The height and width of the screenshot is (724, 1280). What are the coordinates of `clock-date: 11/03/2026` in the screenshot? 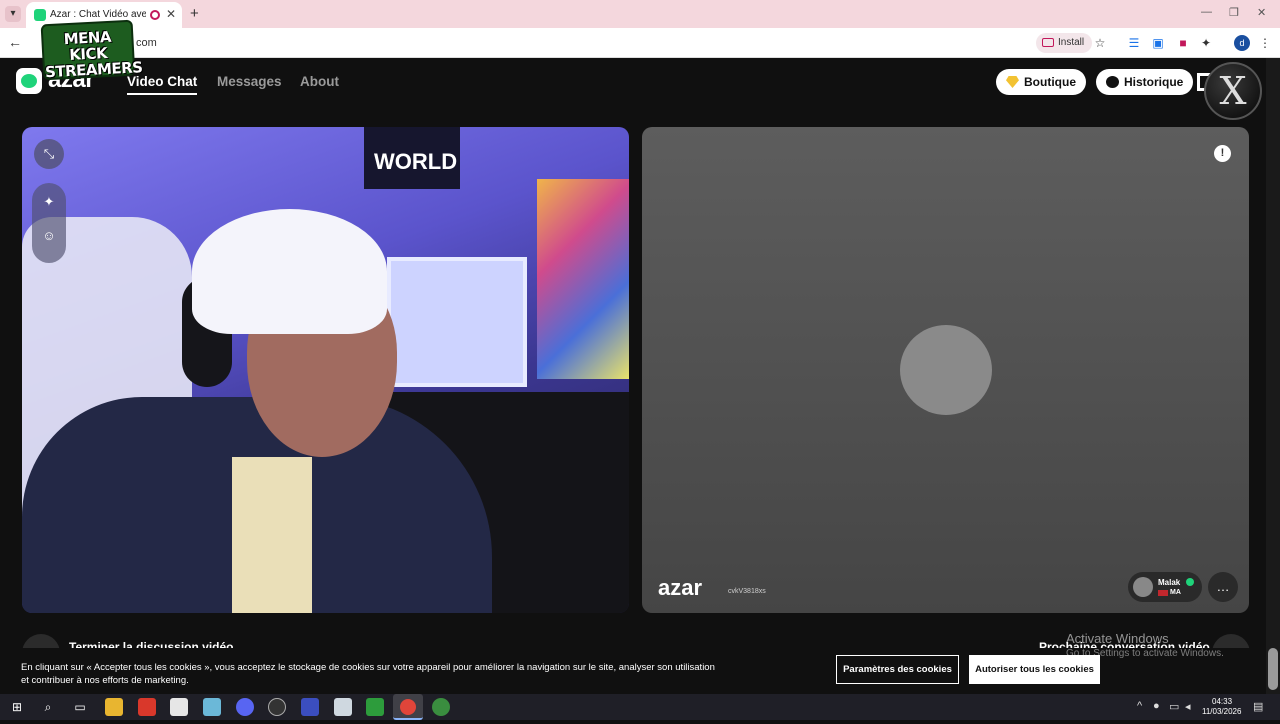 It's located at (1221, 711).